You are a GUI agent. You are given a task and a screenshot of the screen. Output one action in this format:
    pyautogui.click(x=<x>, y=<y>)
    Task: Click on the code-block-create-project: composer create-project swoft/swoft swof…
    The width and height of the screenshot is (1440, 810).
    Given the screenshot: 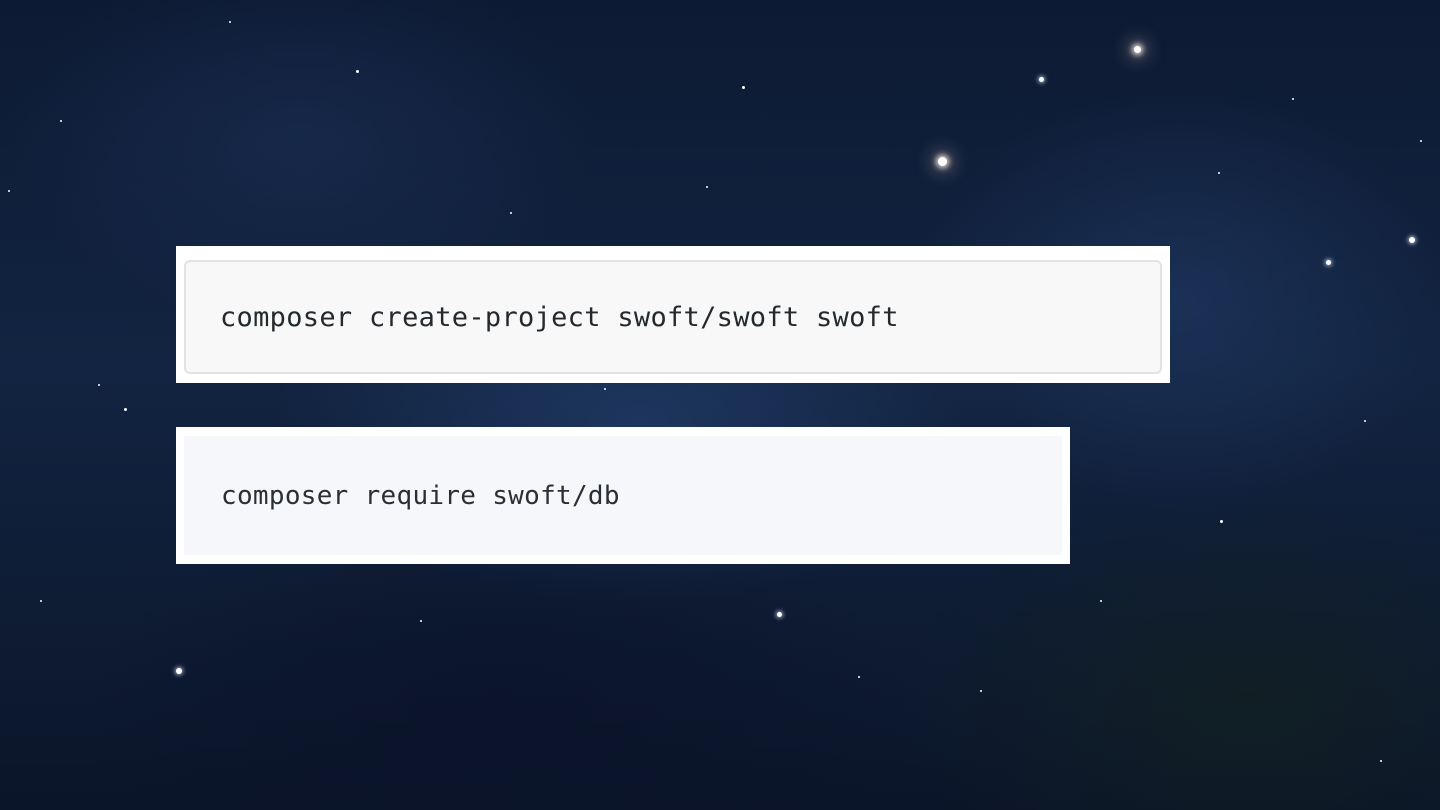 What is the action you would take?
    pyautogui.click(x=673, y=314)
    